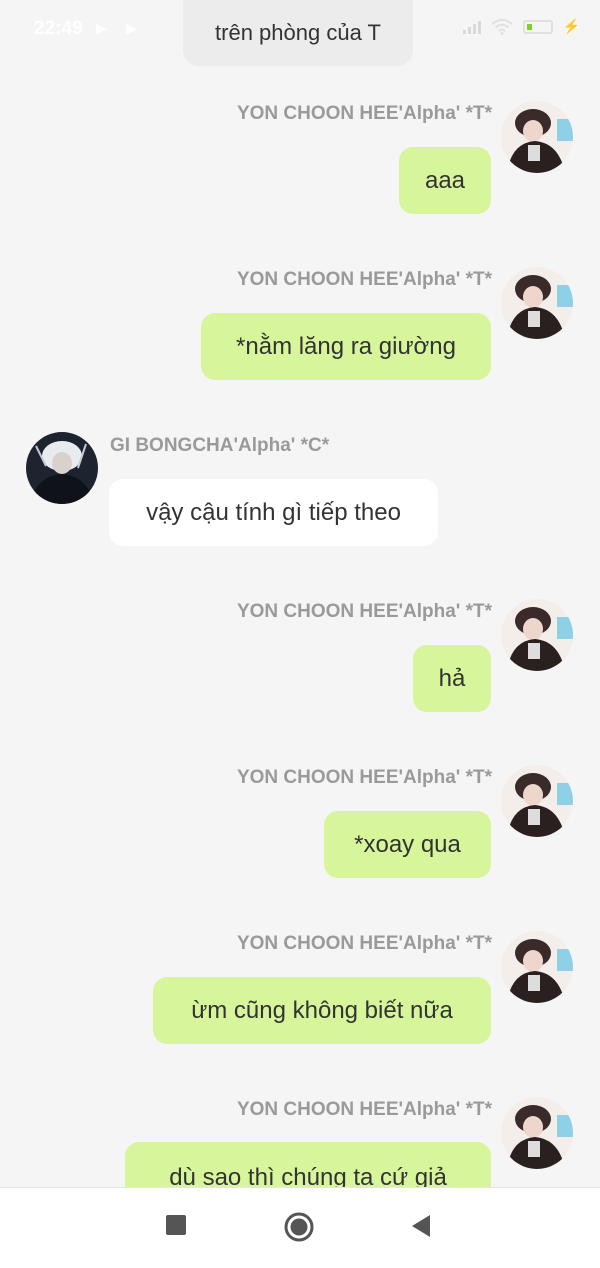 The image size is (600, 1268). I want to click on system-nav-bar, so click(300, 1227).